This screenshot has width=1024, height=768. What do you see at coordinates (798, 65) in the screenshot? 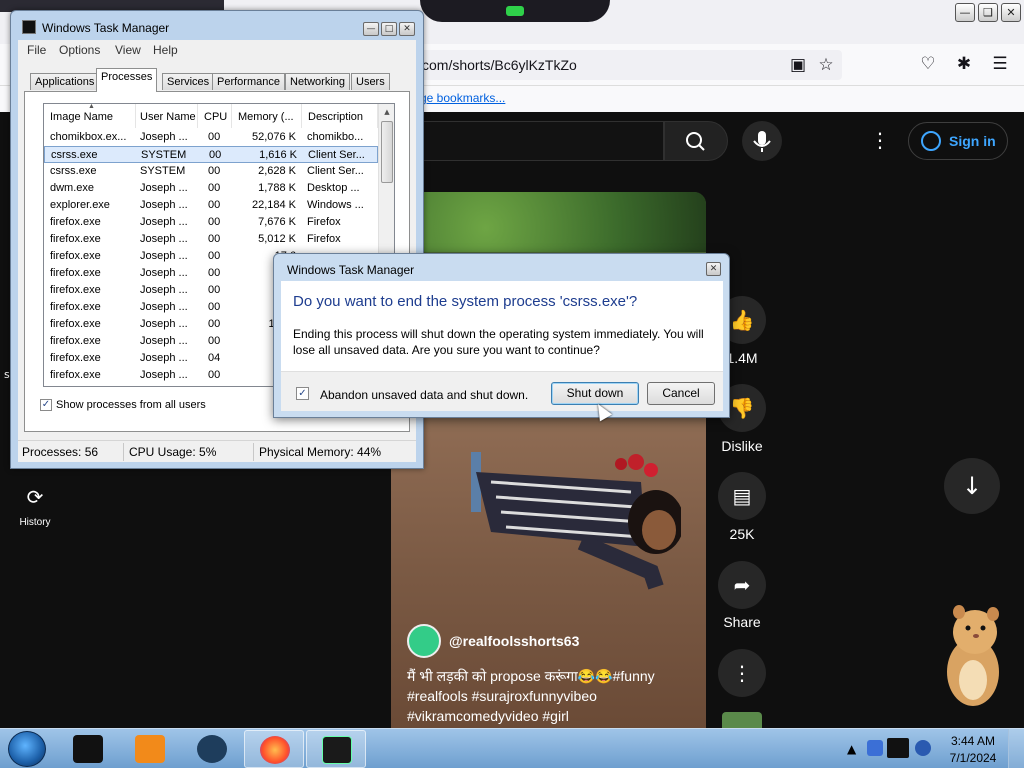
I see `picture-in-picture-icon: ▣` at bounding box center [798, 65].